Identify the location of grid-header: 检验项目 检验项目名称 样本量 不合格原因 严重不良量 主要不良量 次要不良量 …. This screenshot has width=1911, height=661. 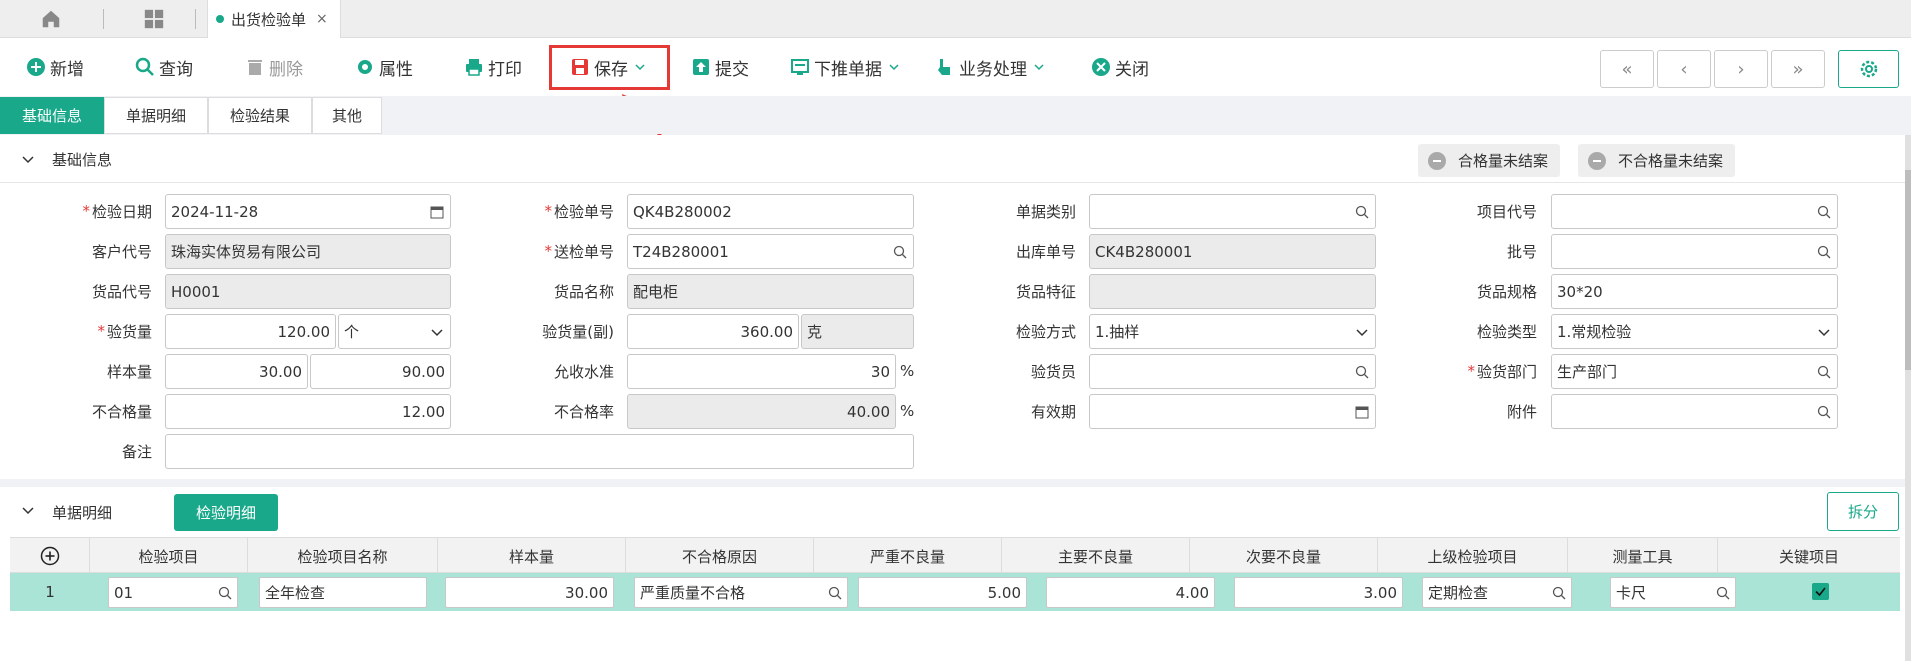
(955, 555).